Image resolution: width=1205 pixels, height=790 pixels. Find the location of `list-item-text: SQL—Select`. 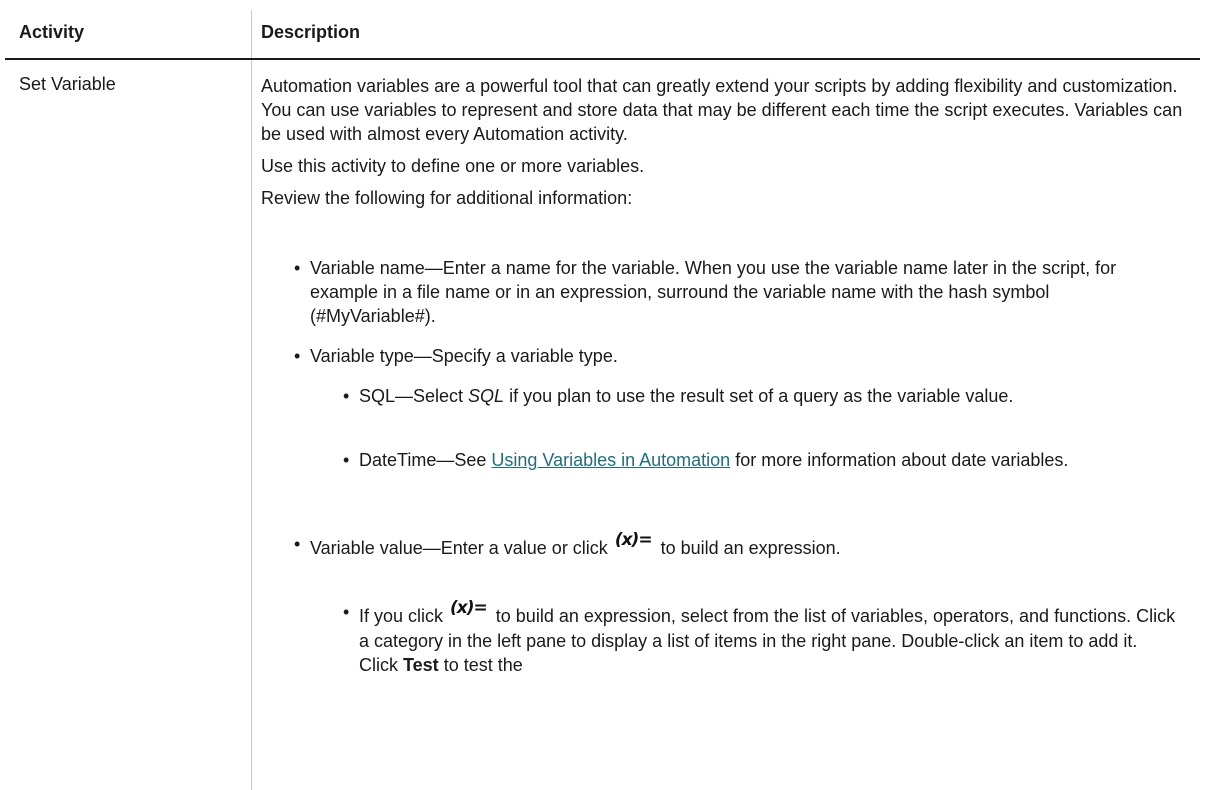

list-item-text: SQL—Select is located at coordinates (414, 396).